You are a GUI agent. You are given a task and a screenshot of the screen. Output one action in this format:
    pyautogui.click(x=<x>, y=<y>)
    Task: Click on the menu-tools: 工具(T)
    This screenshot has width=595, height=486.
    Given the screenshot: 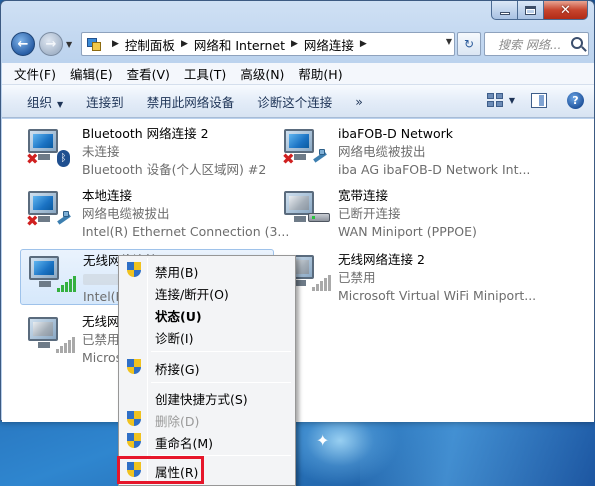 What is the action you would take?
    pyautogui.click(x=205, y=73)
    